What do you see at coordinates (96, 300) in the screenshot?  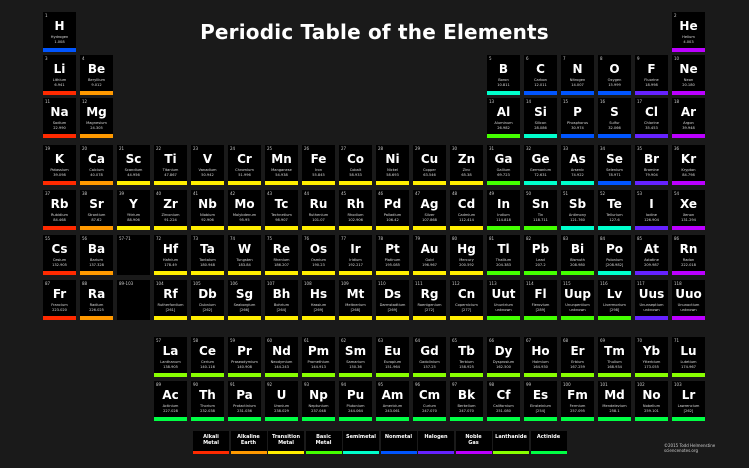 I see `element-ra: 88 Ra Radium 226.025` at bounding box center [96, 300].